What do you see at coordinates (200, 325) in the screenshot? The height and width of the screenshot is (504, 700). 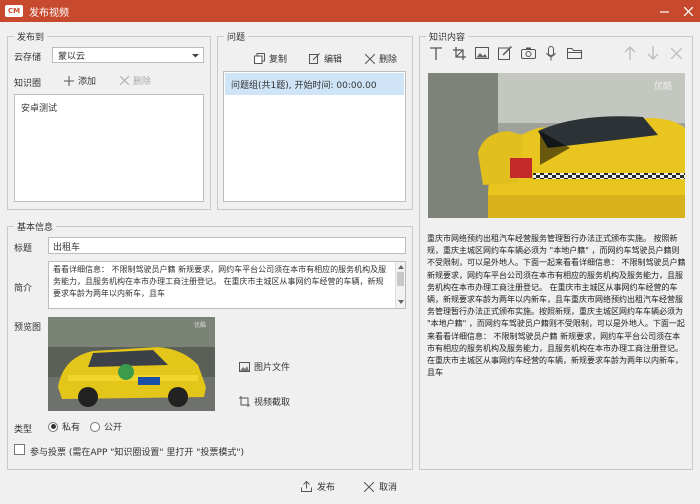 I see `preview-watermark: 优酷` at bounding box center [200, 325].